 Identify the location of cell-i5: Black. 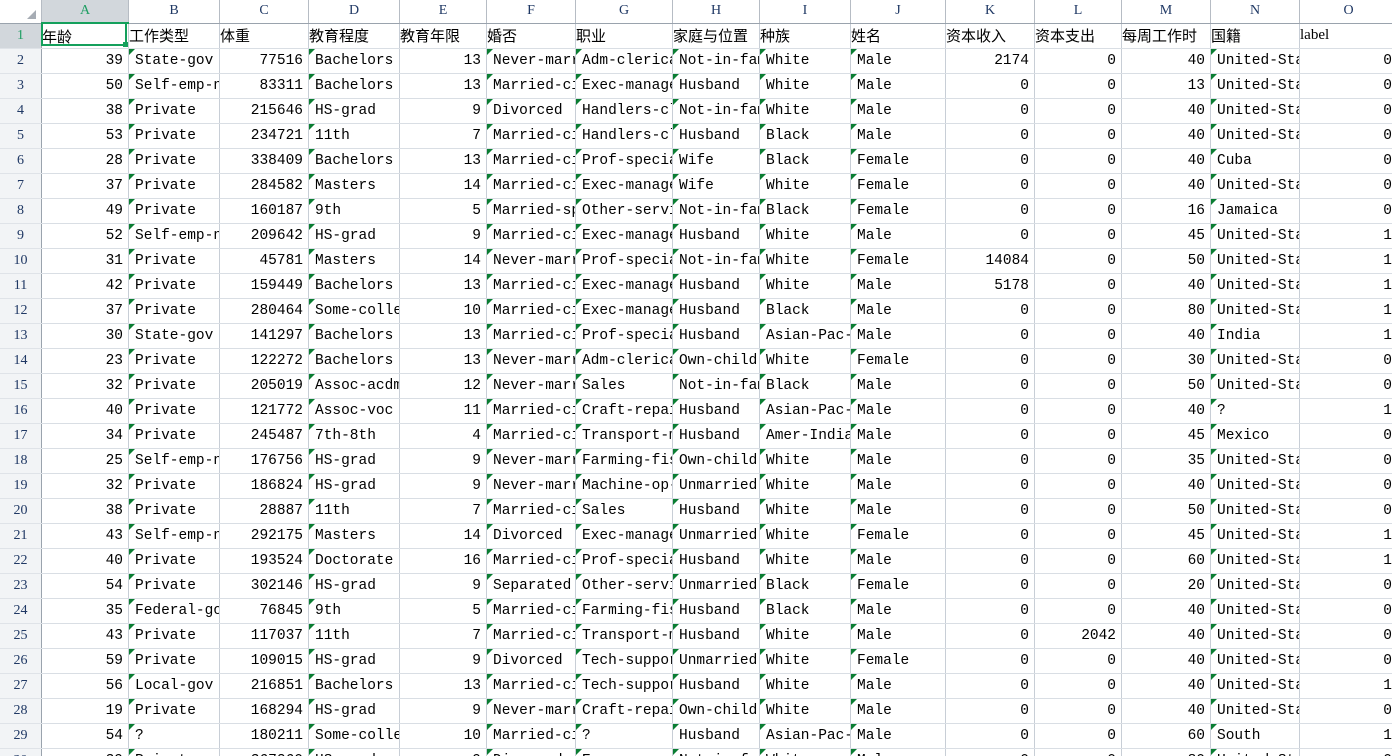
(805, 136).